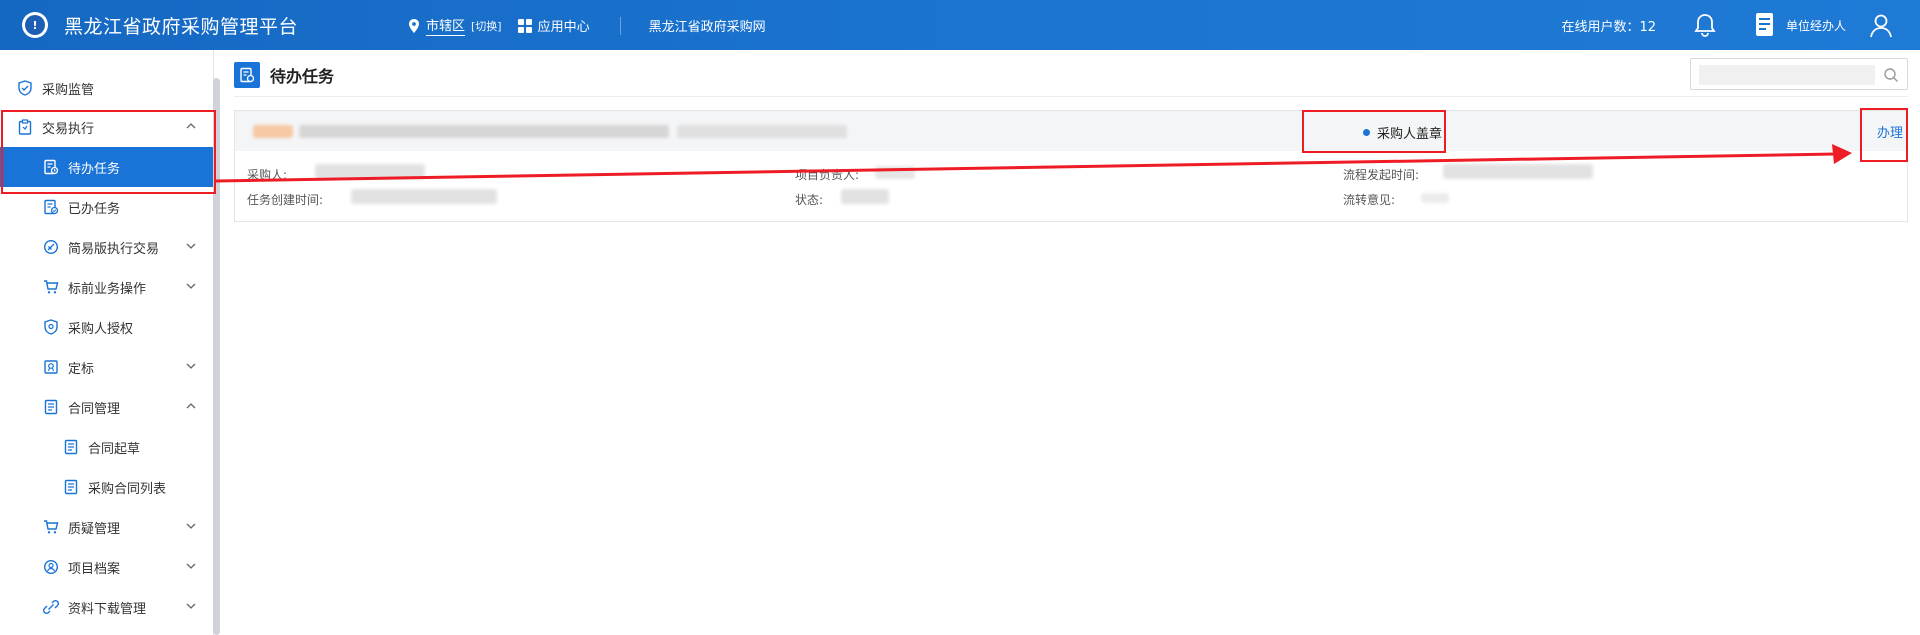 The width and height of the screenshot is (1920, 635). What do you see at coordinates (524, 25) in the screenshot?
I see `grid-apps-icon` at bounding box center [524, 25].